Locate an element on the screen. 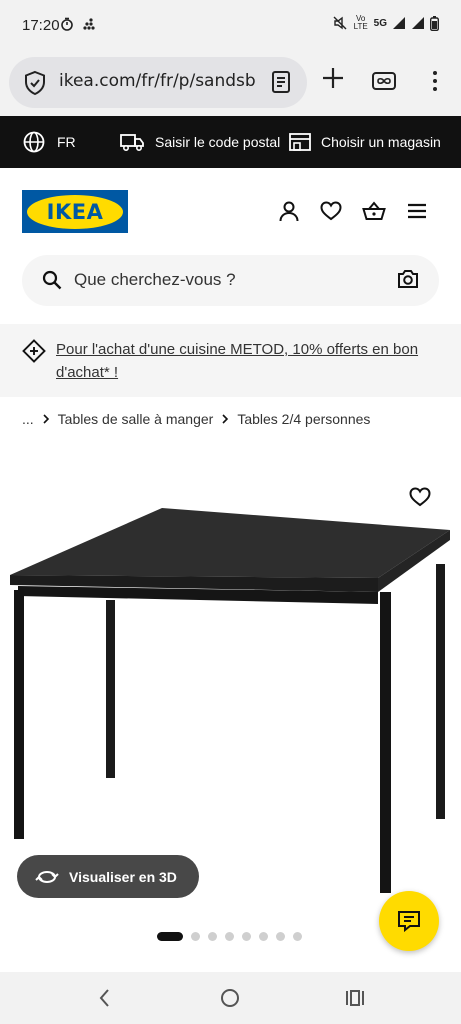 The image size is (461, 1024). dots-app-icon is located at coordinates (89, 24).